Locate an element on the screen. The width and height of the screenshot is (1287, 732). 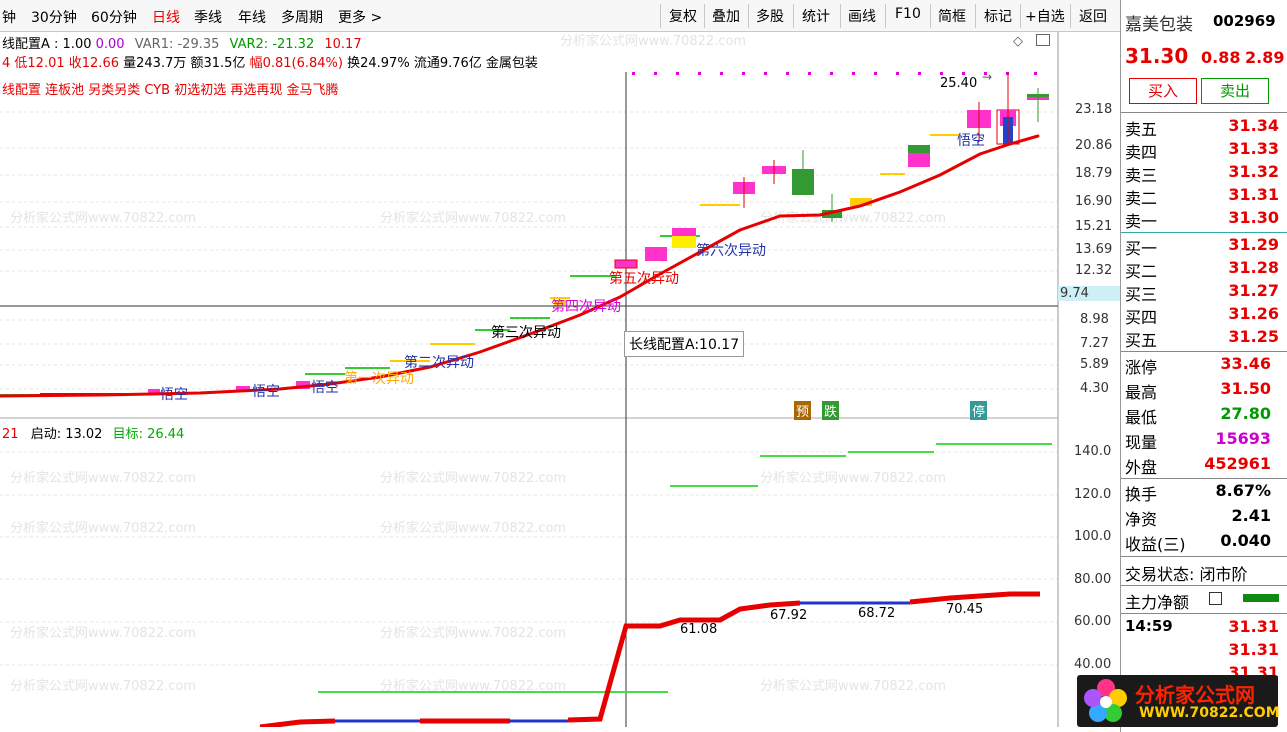
period-more: 更多 > is located at coordinates (360, 17).